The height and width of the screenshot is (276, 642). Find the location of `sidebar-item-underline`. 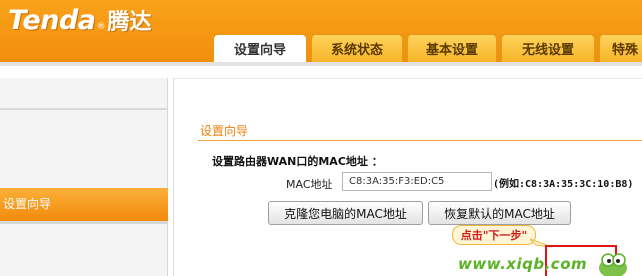

sidebar-item-underline is located at coordinates (84, 222).